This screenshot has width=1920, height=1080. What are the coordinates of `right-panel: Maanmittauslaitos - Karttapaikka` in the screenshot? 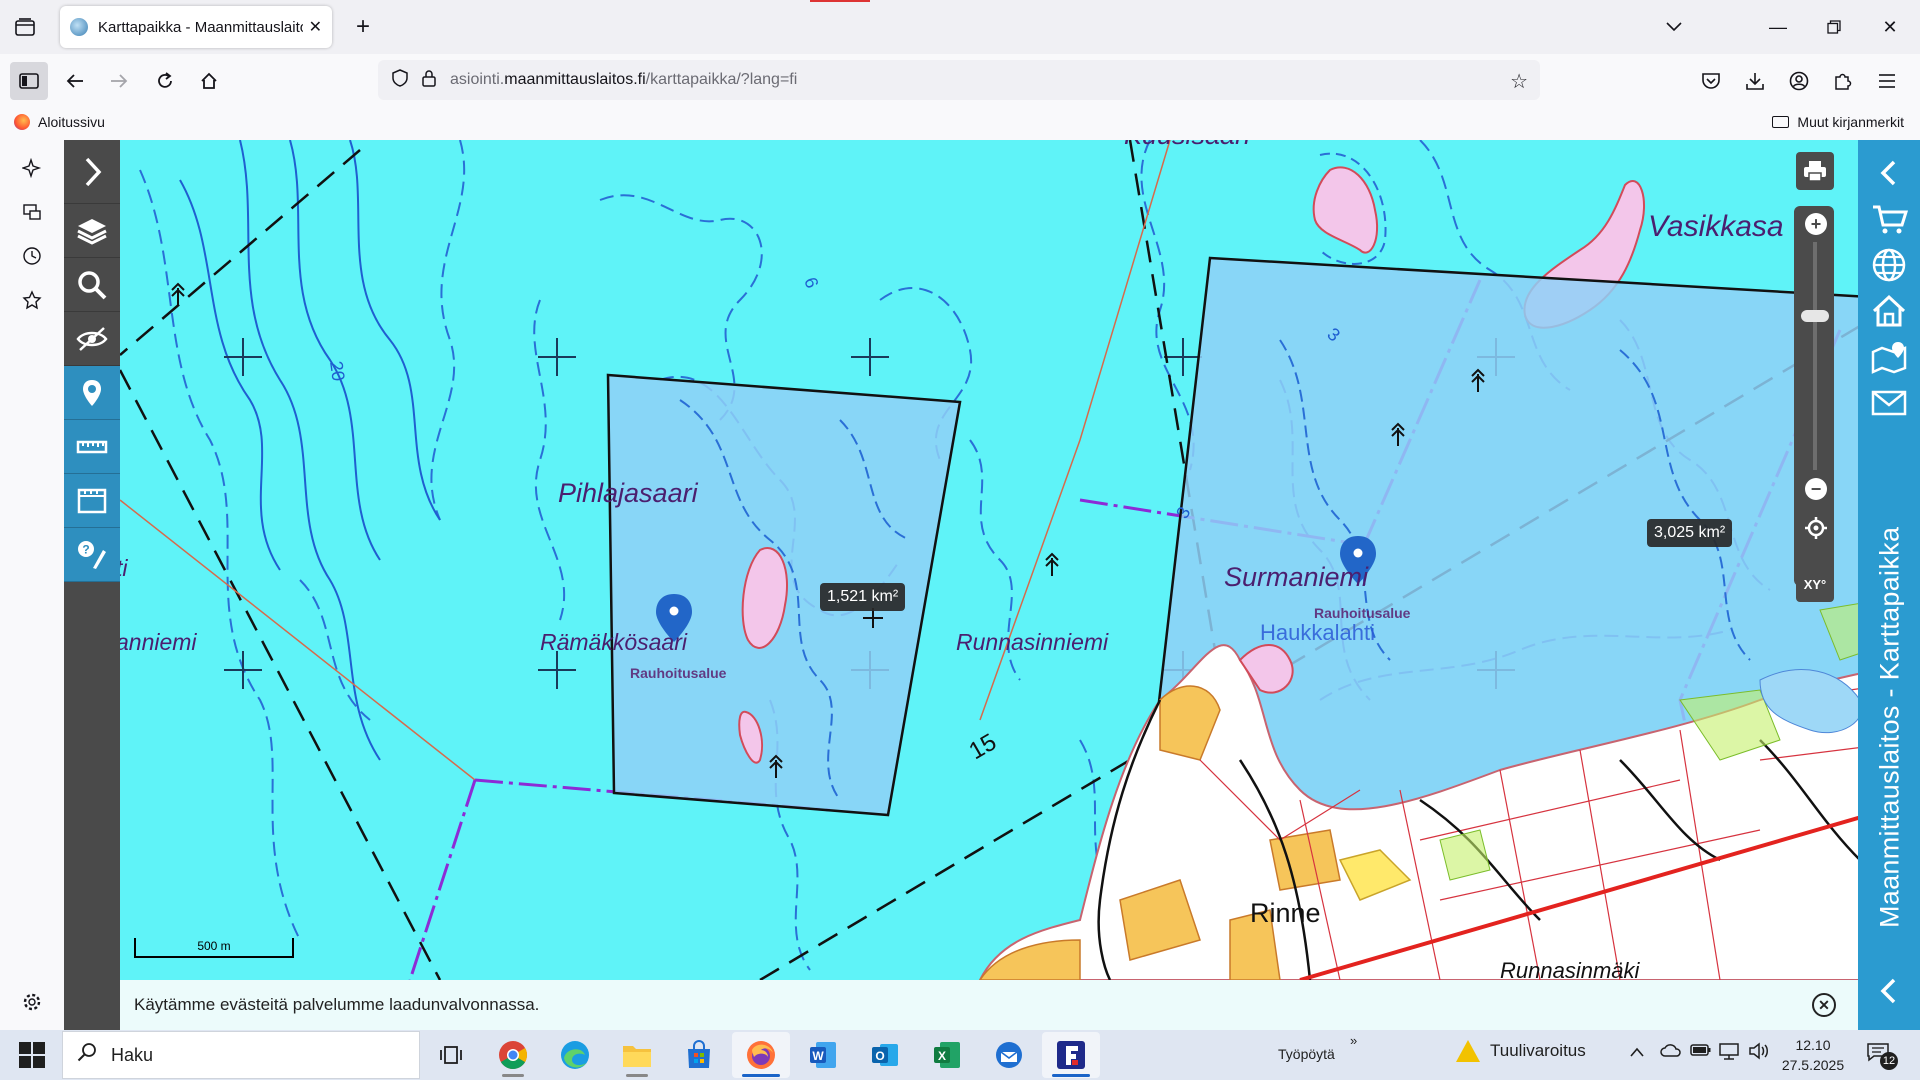 It's located at (1889, 585).